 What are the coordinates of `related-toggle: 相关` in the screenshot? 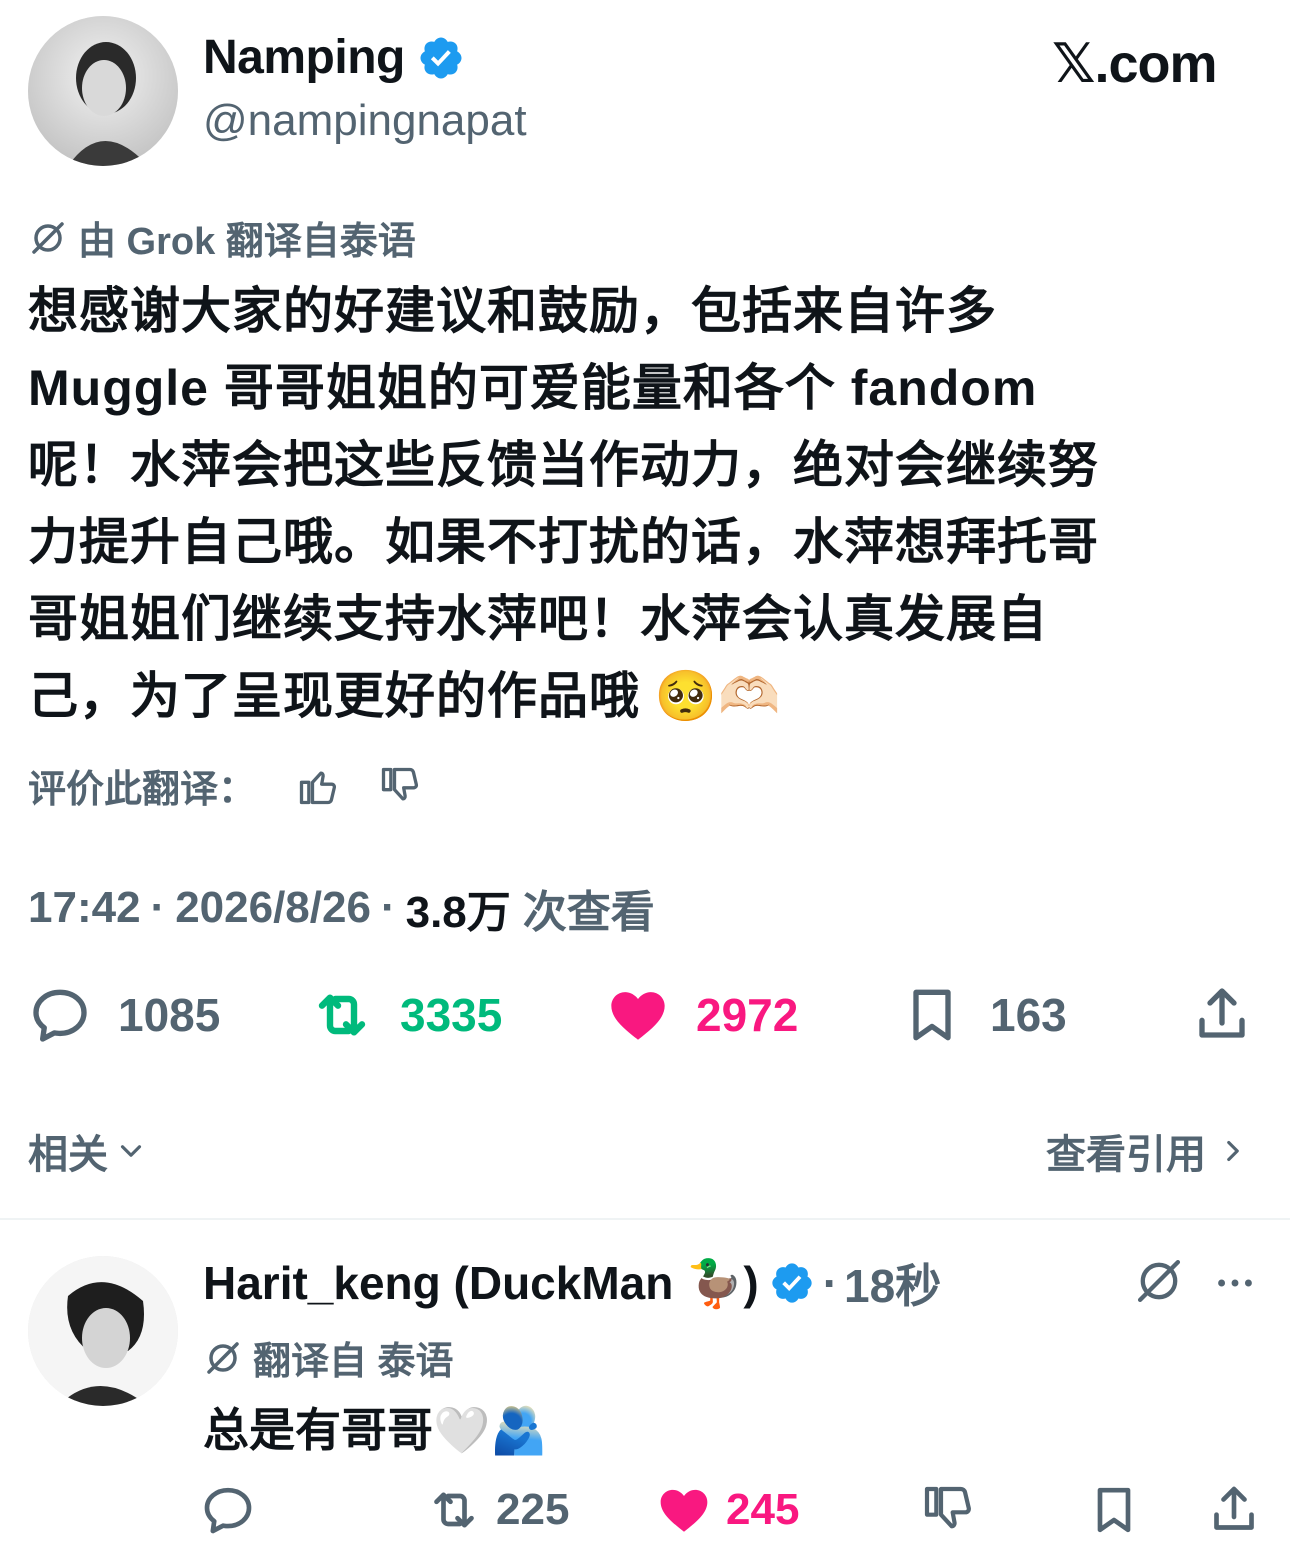 It's located at (88, 1151).